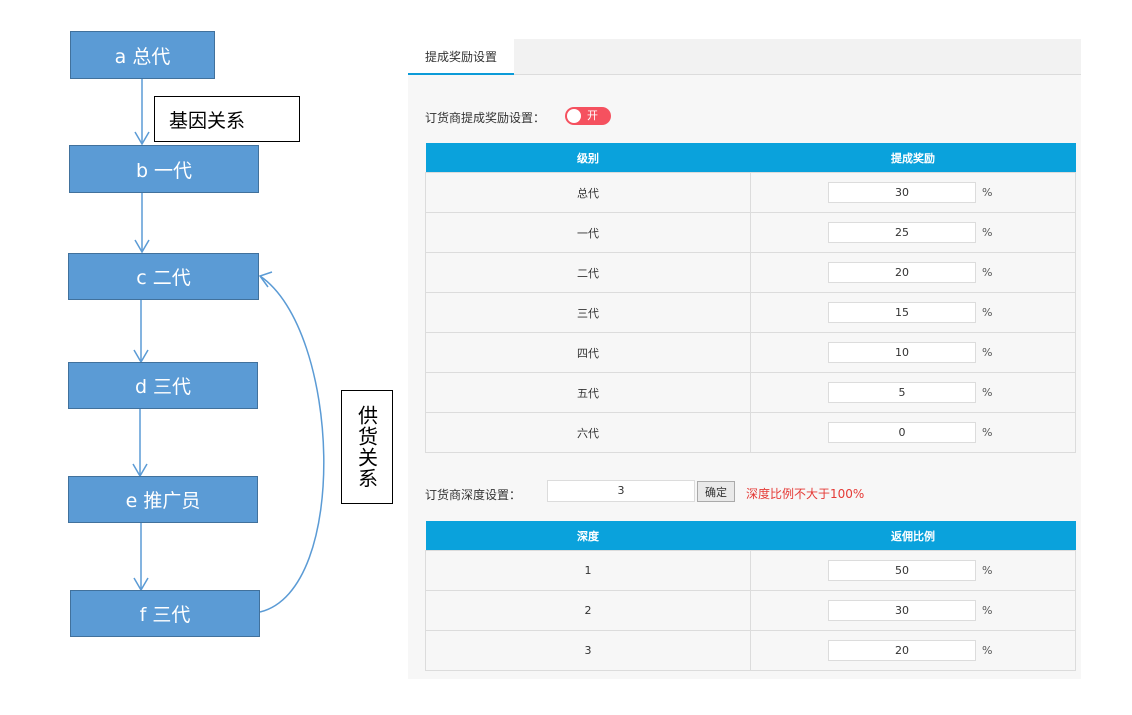 The width and height of the screenshot is (1132, 715). Describe the element at coordinates (588, 536) in the screenshot. I see `header-depth: 深度` at that location.